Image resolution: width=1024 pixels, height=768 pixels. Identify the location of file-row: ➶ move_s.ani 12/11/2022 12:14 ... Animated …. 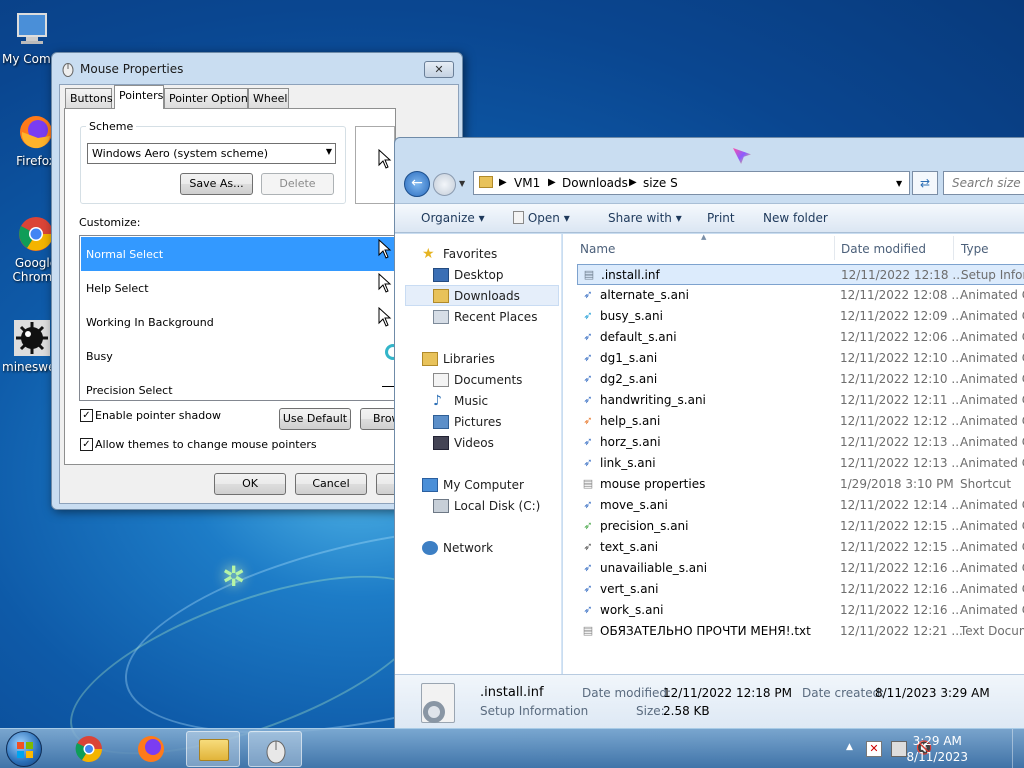
(800, 505).